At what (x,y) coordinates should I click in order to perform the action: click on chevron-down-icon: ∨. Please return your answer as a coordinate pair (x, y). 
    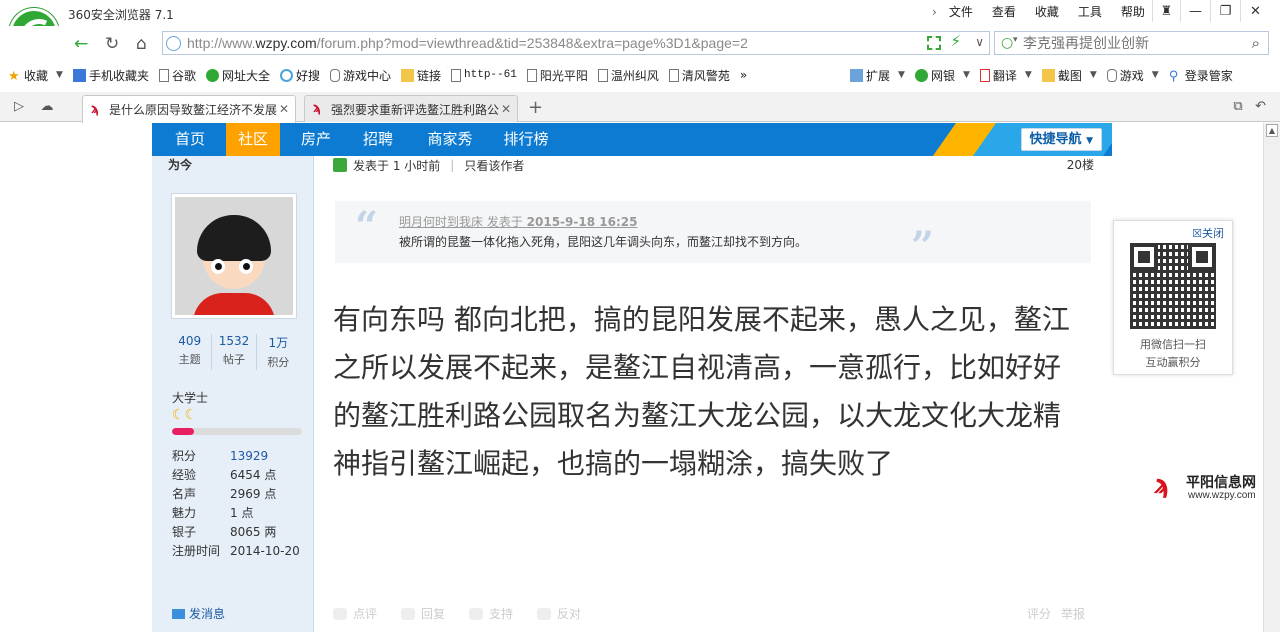
    Looking at the image, I should click on (979, 42).